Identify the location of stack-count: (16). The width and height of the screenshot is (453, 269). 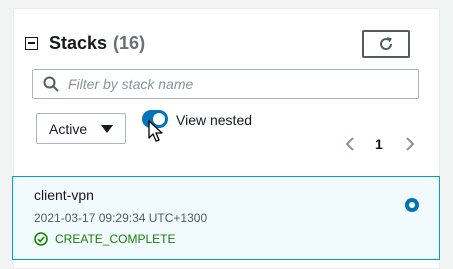
(129, 42).